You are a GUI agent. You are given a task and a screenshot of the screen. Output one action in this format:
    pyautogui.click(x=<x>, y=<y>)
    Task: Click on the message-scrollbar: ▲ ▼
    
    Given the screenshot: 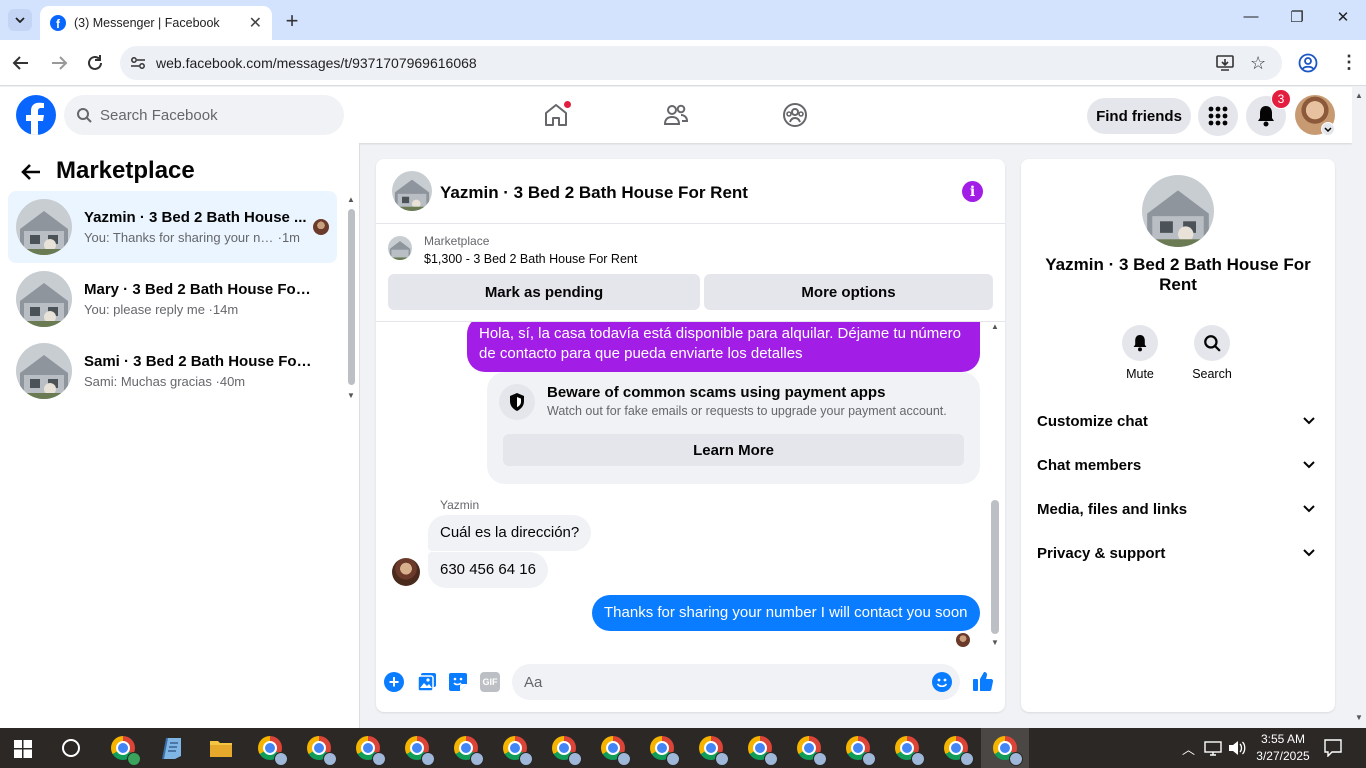 What is the action you would take?
    pyautogui.click(x=995, y=487)
    